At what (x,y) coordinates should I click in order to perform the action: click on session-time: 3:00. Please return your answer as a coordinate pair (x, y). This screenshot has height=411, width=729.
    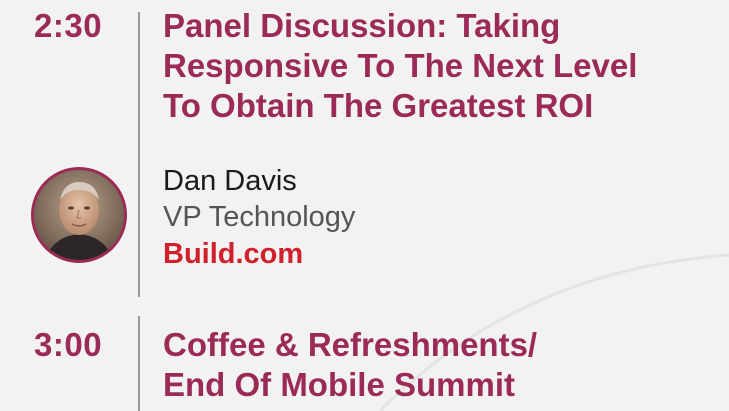
    Looking at the image, I should click on (68, 344).